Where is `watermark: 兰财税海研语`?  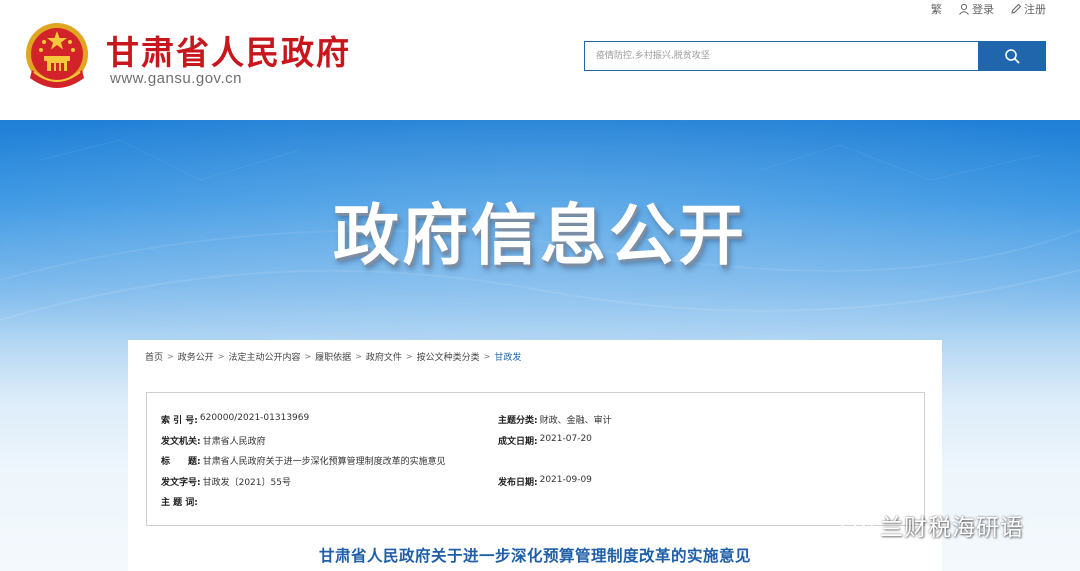 watermark: 兰财税海研语 is located at coordinates (932, 525).